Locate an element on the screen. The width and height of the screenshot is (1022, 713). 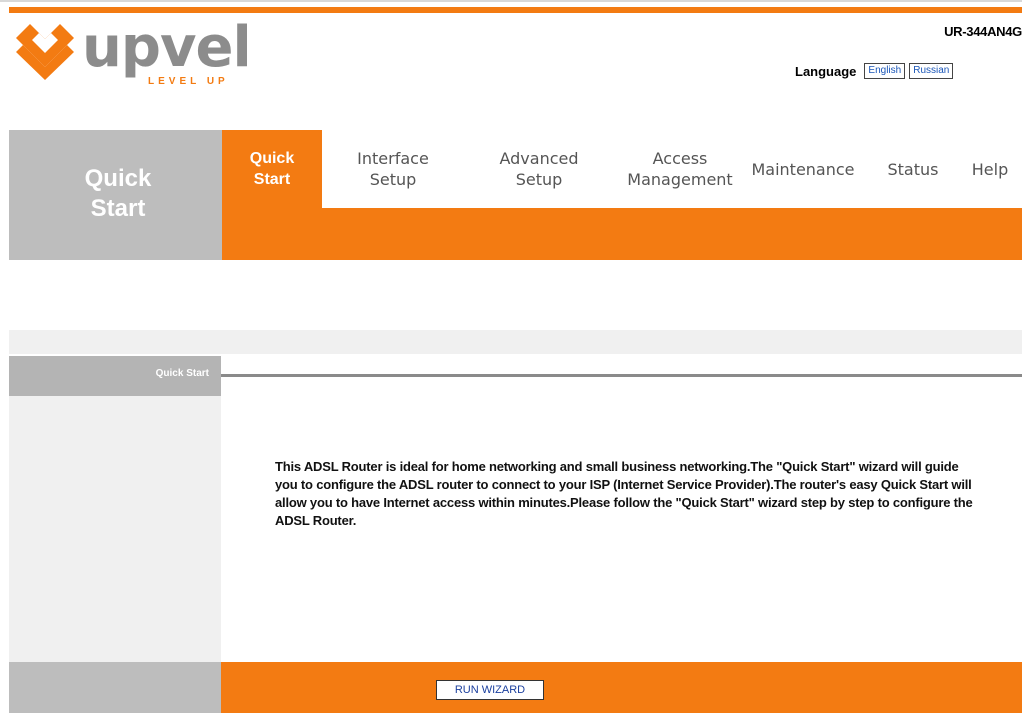
run-wizard-button: RUN WIZARD is located at coordinates (490, 690).